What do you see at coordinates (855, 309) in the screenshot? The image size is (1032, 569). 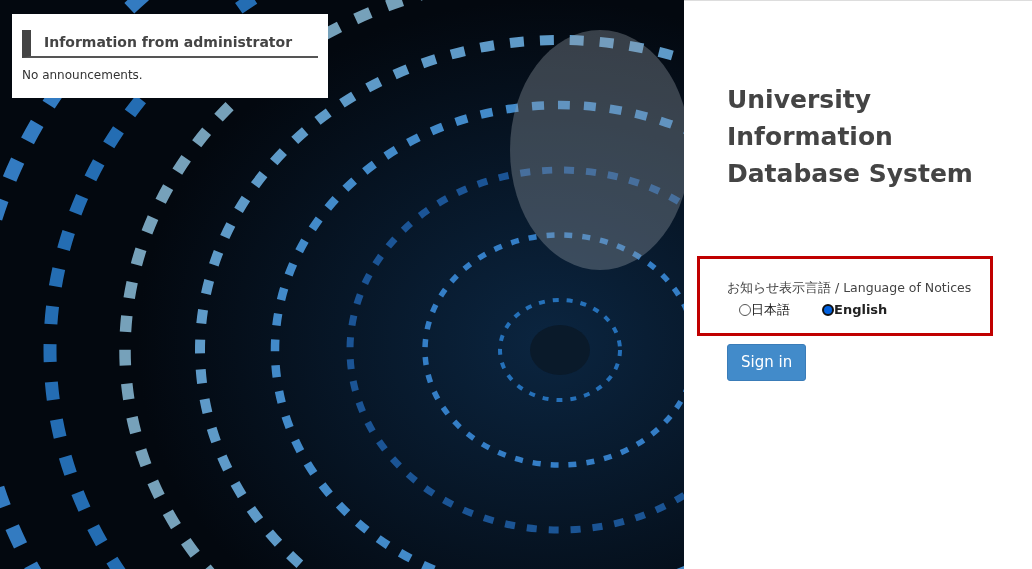 I see `language-option: English` at bounding box center [855, 309].